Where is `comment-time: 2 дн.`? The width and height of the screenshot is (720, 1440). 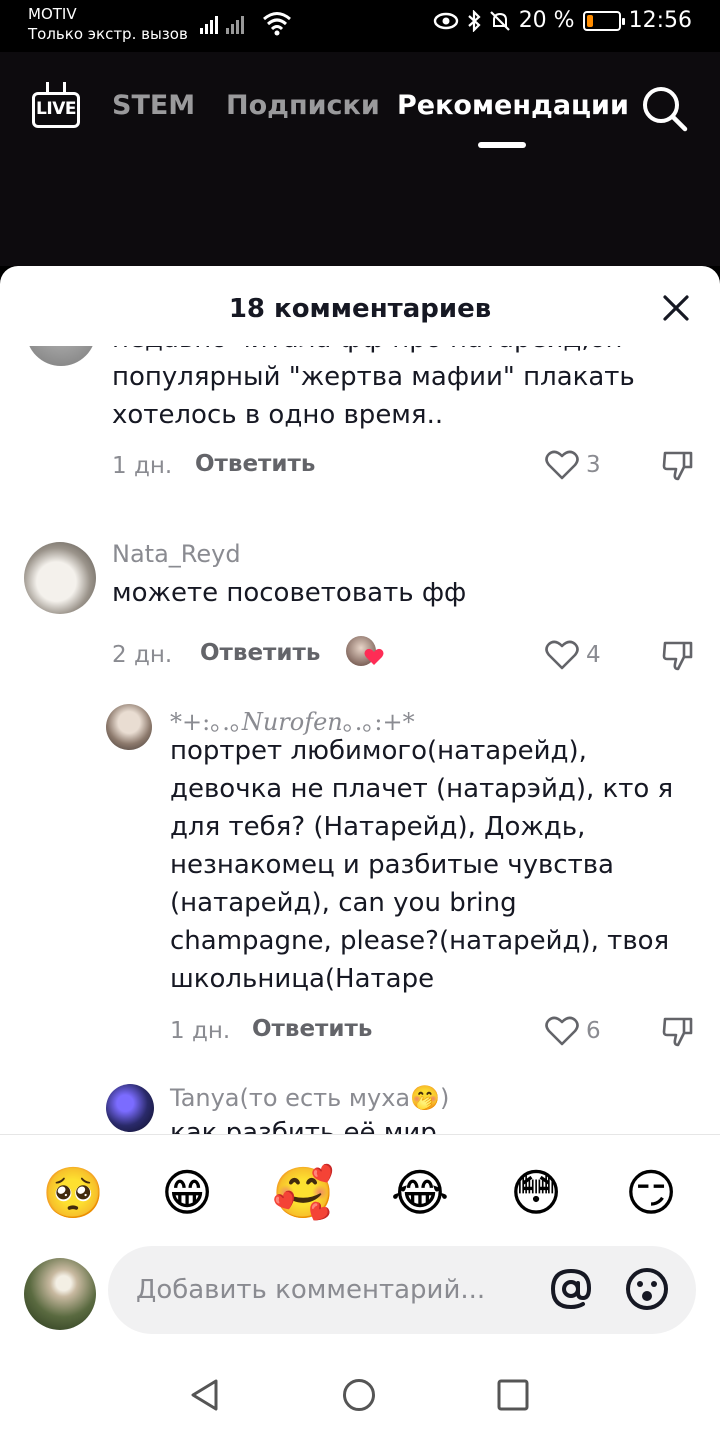 comment-time: 2 дн. is located at coordinates (142, 655).